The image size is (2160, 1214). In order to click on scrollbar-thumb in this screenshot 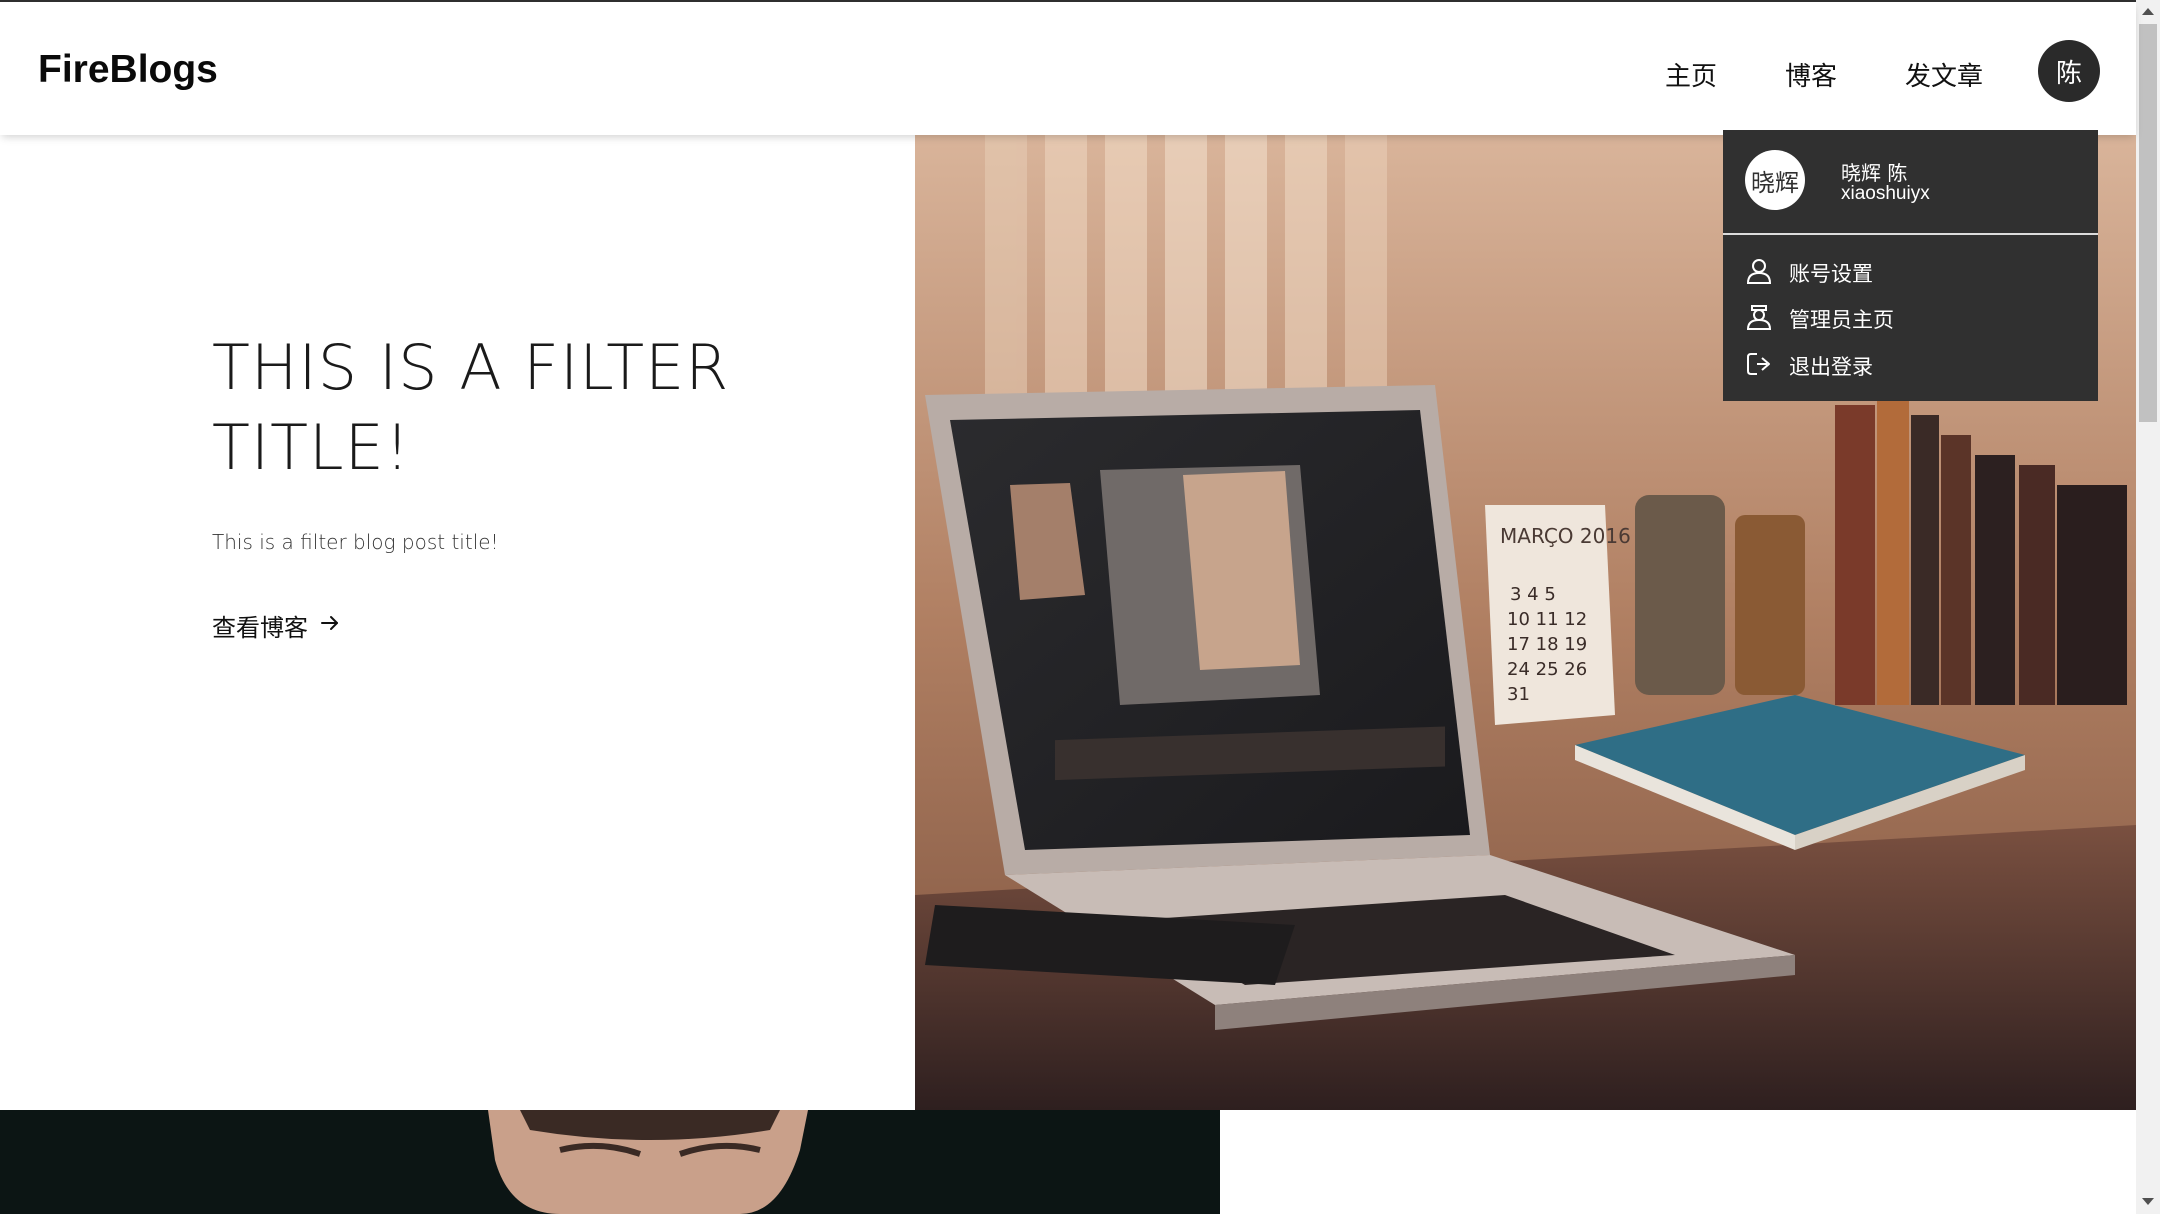, I will do `click(2148, 223)`.